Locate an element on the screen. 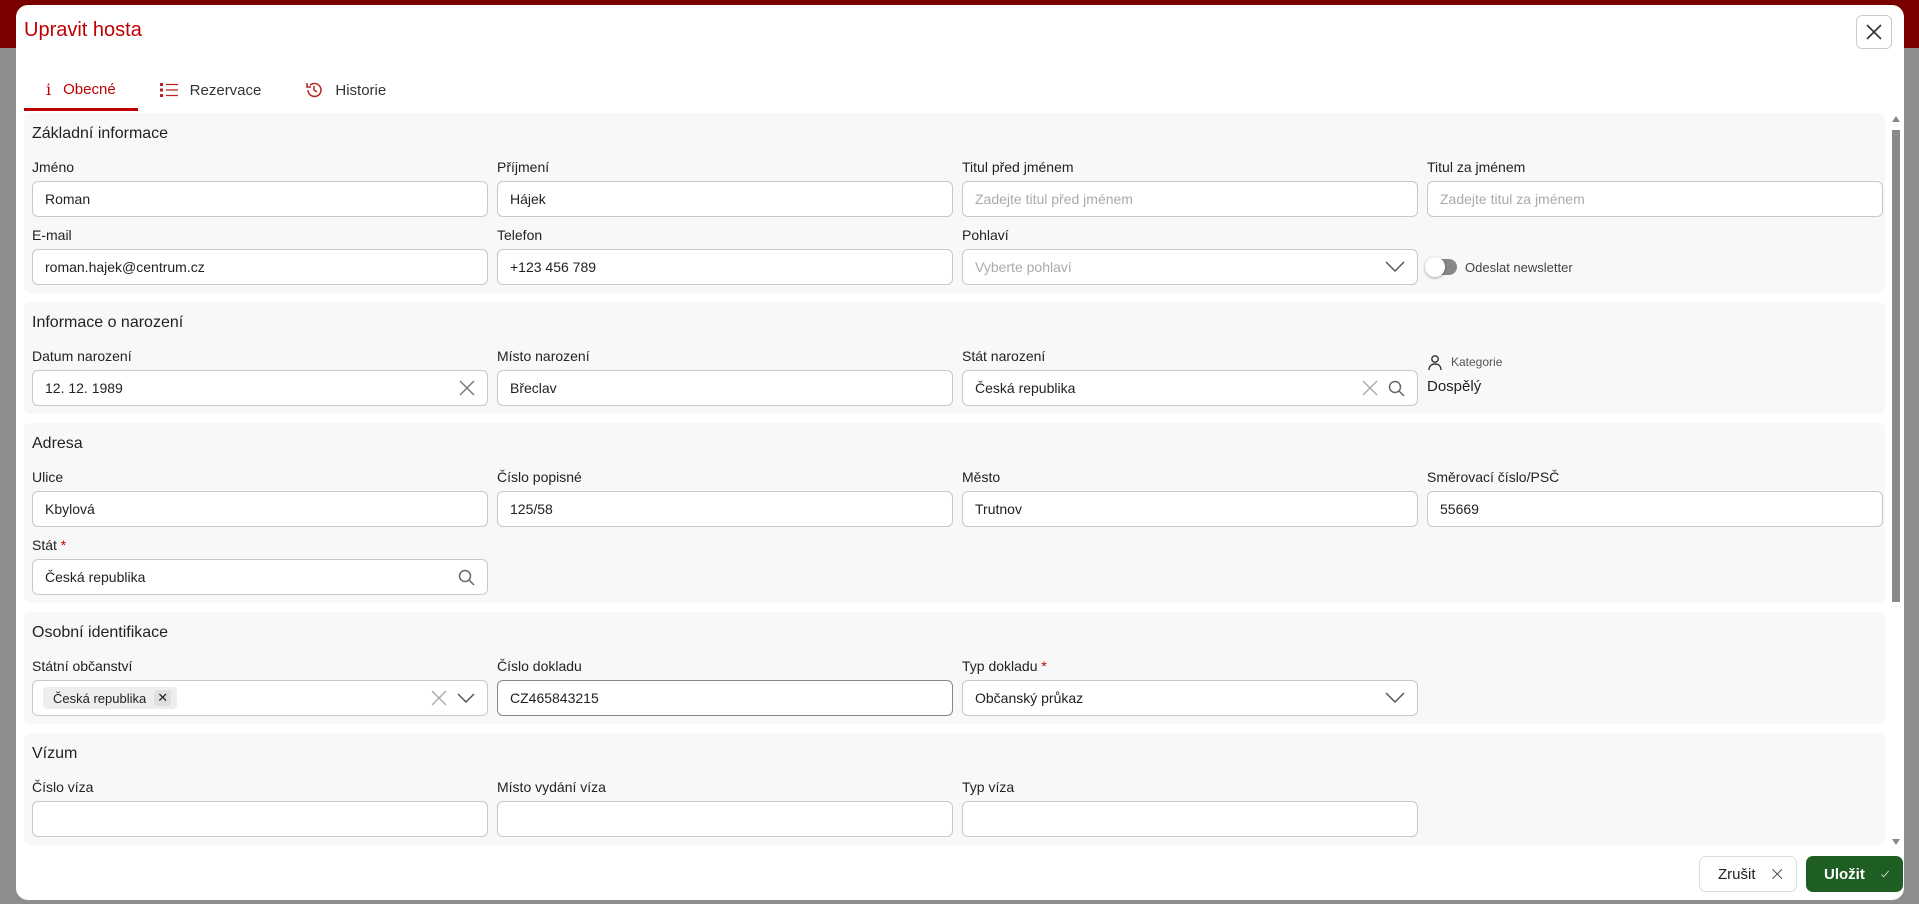 The width and height of the screenshot is (1919, 904). first-name-input: Roman is located at coordinates (260, 199).